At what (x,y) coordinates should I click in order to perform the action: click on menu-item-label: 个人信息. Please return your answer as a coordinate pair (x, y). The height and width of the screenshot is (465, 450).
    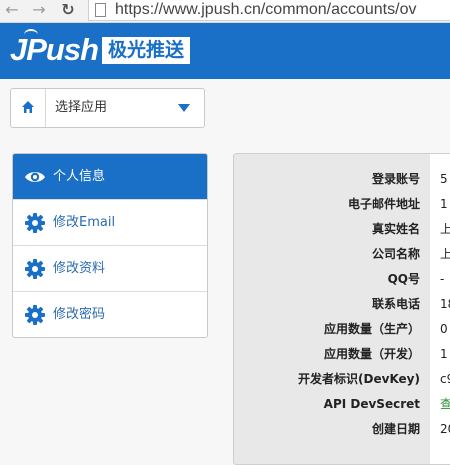
    Looking at the image, I should click on (79, 176).